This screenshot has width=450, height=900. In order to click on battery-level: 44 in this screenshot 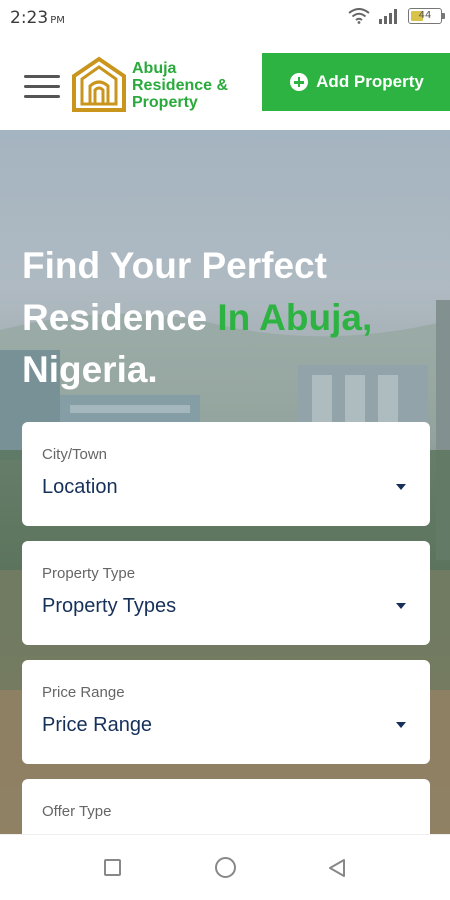, I will do `click(425, 15)`.